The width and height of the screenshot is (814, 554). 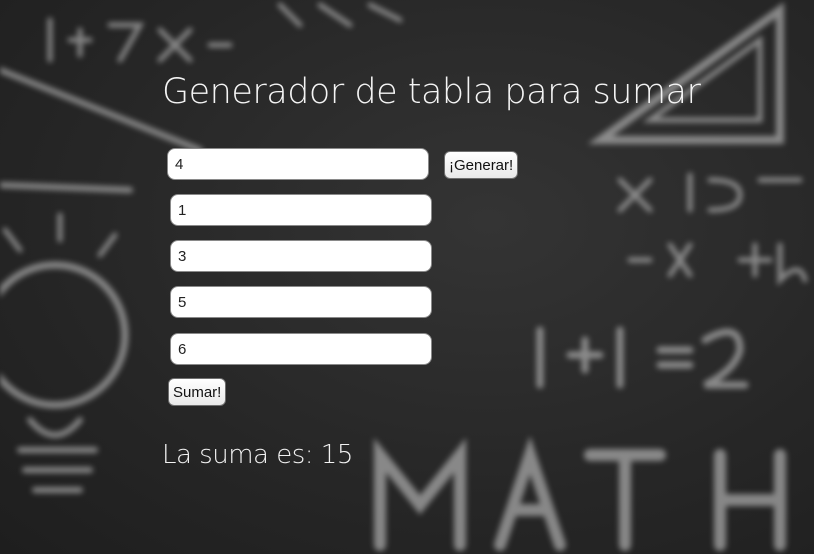 I want to click on sum-result: La suma es: 15, so click(x=257, y=455).